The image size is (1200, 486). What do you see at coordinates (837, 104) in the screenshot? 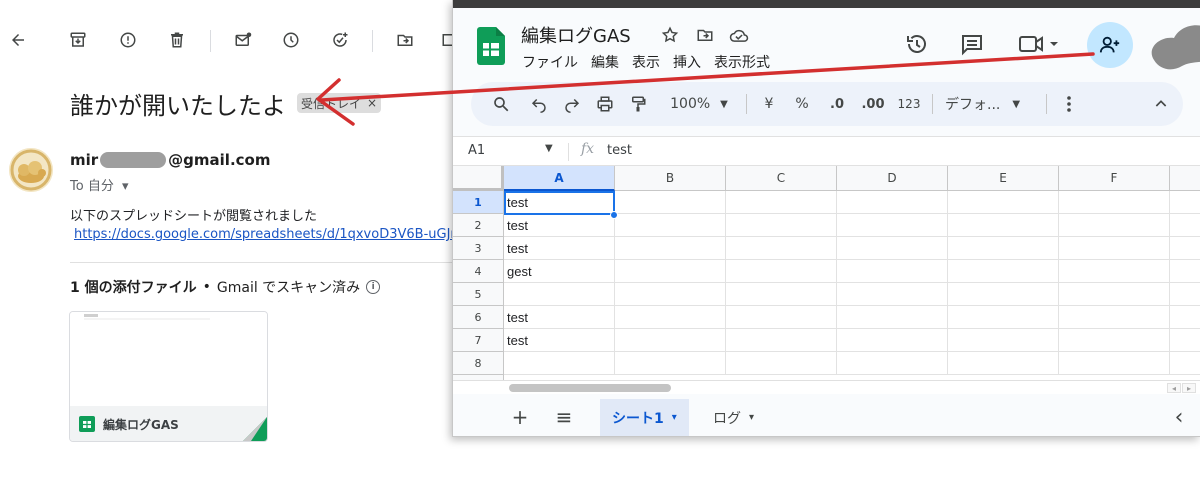
I see `decrease-decimal-button: .0` at bounding box center [837, 104].